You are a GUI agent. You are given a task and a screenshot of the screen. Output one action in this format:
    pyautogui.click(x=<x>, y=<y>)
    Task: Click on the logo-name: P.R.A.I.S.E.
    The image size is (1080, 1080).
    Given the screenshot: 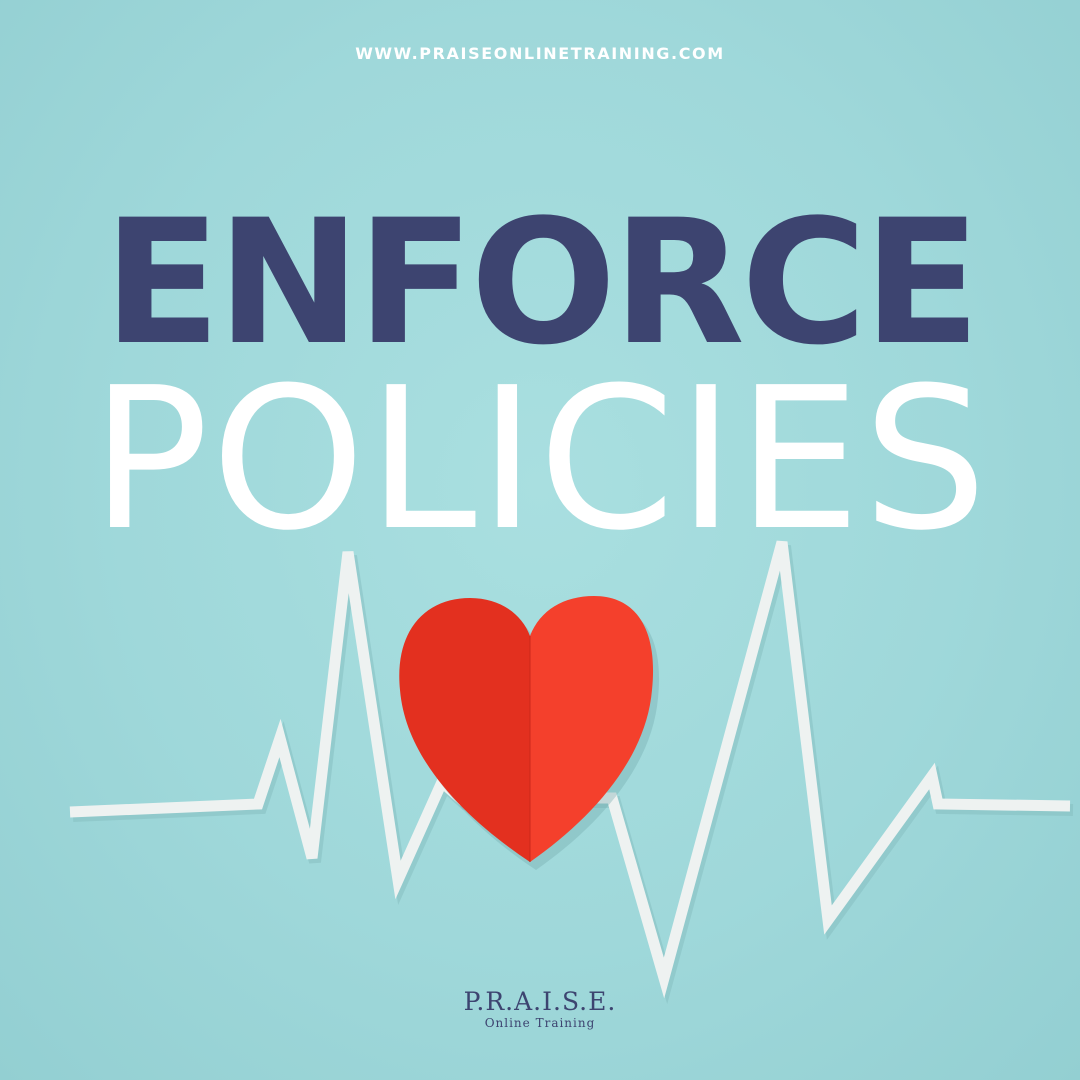 What is the action you would take?
    pyautogui.click(x=540, y=1001)
    